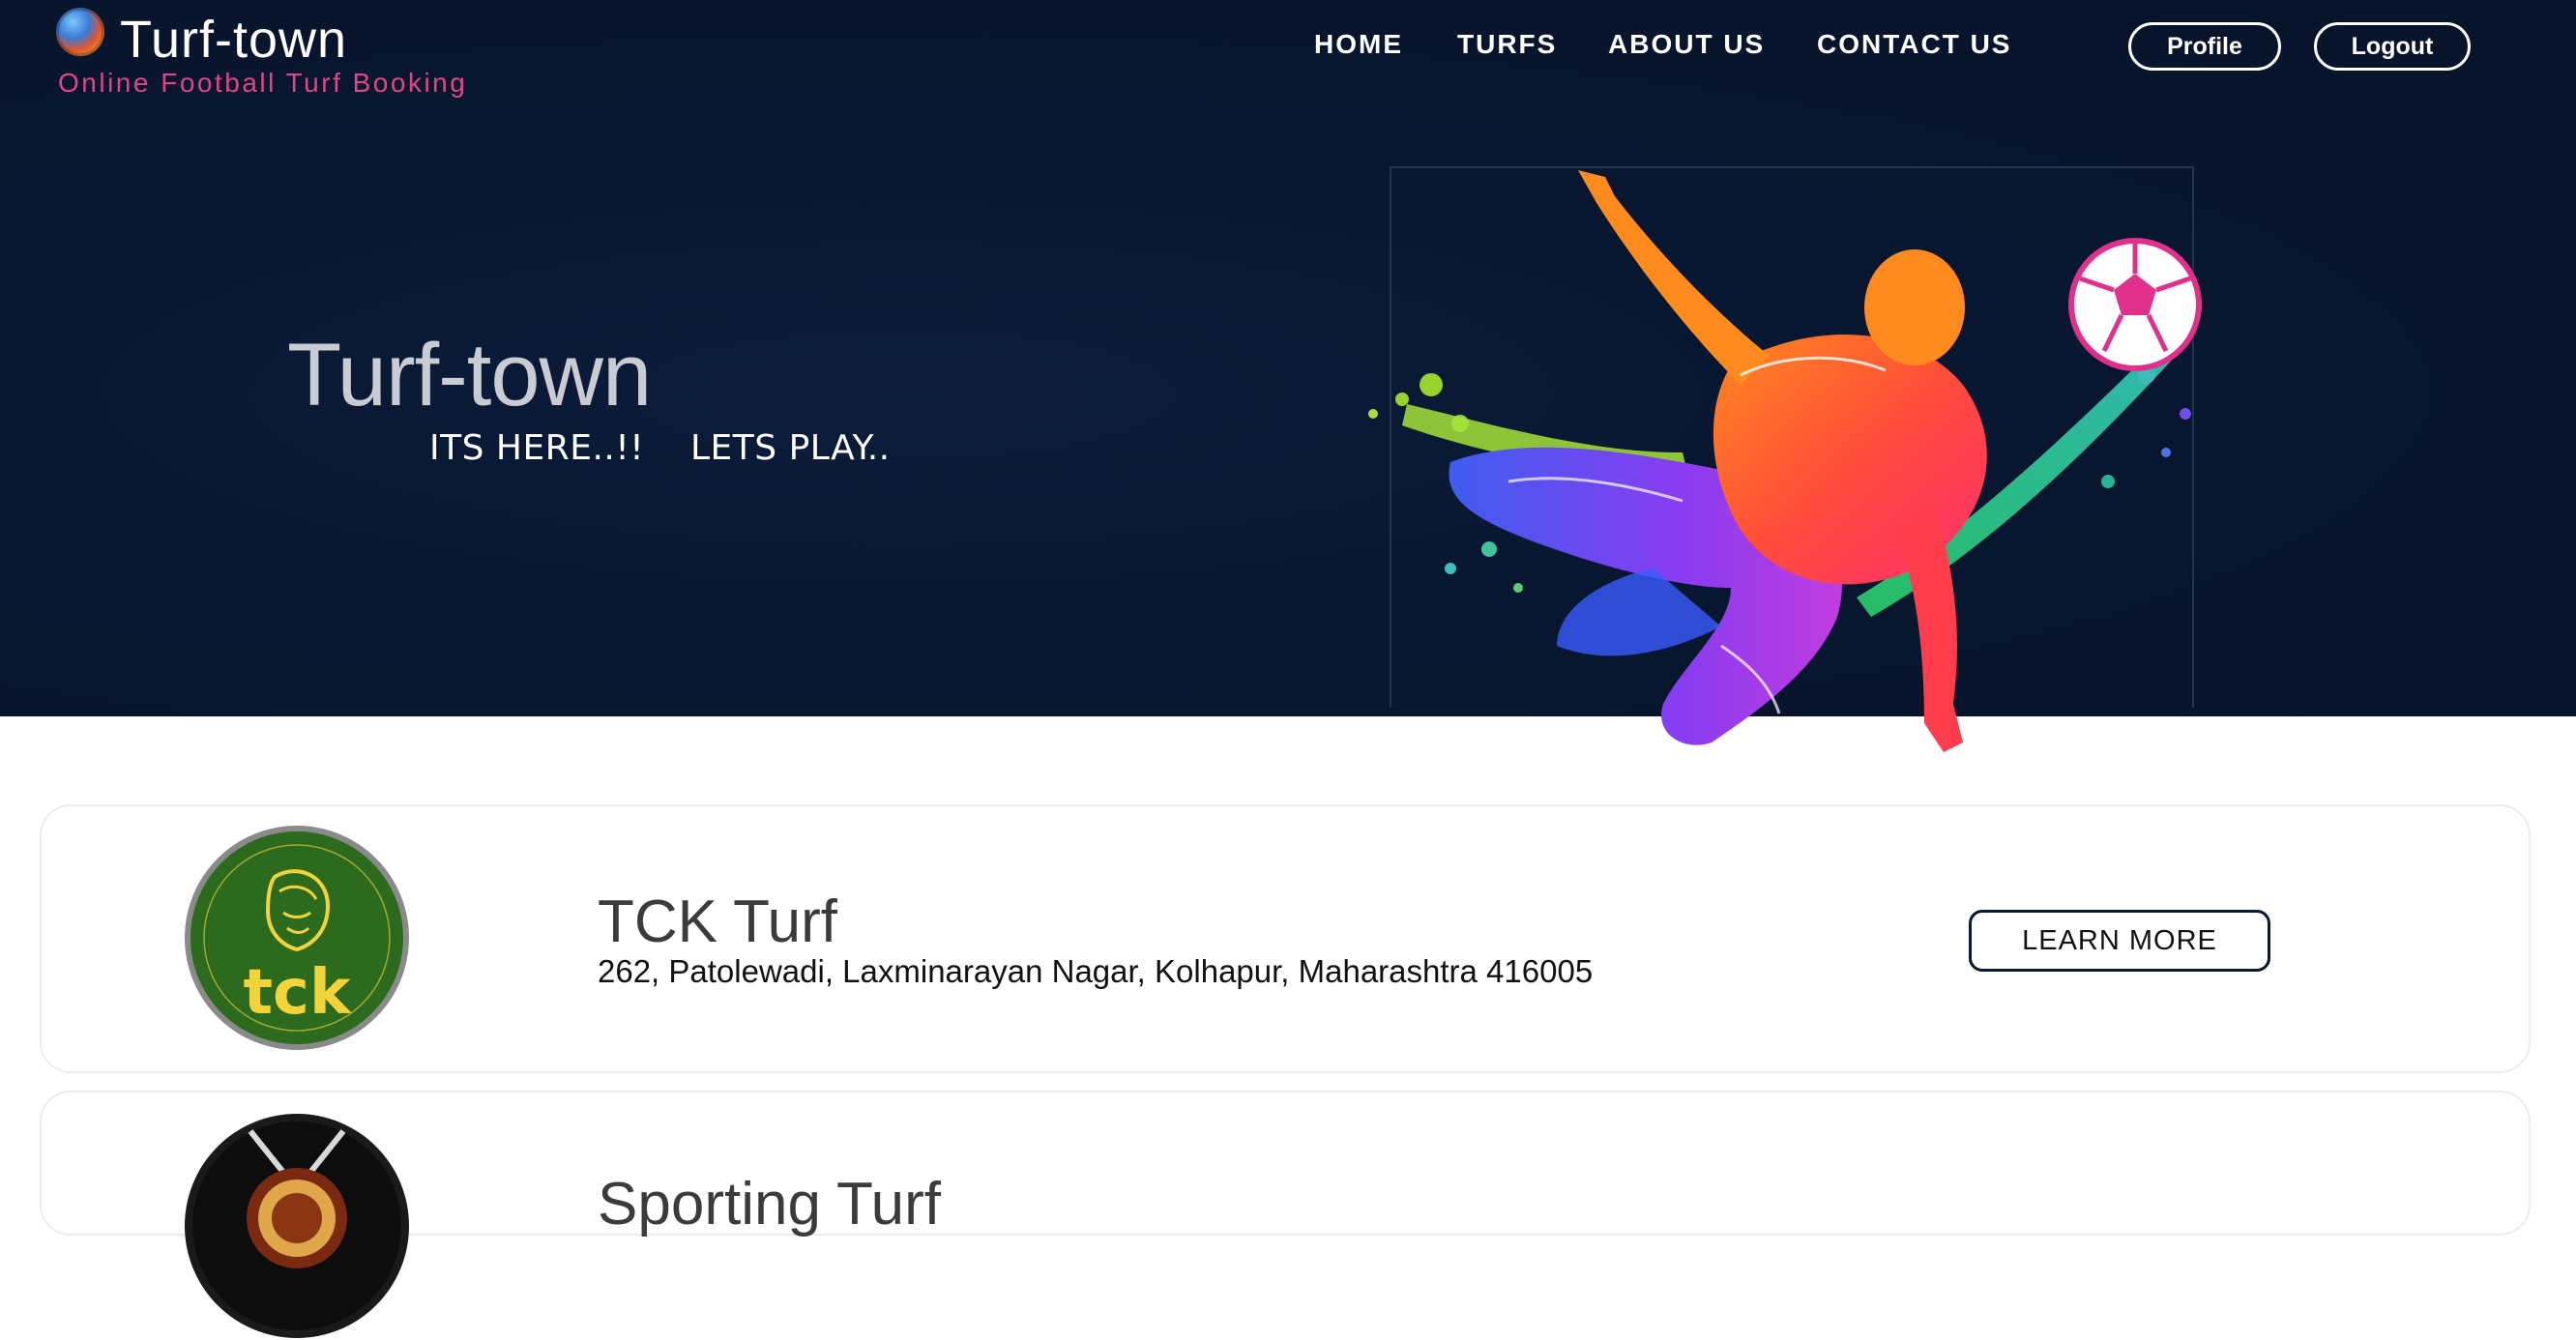 The image size is (2576, 1340). Describe the element at coordinates (1507, 45) in the screenshot. I see `nav-turfs: TURFS` at that location.